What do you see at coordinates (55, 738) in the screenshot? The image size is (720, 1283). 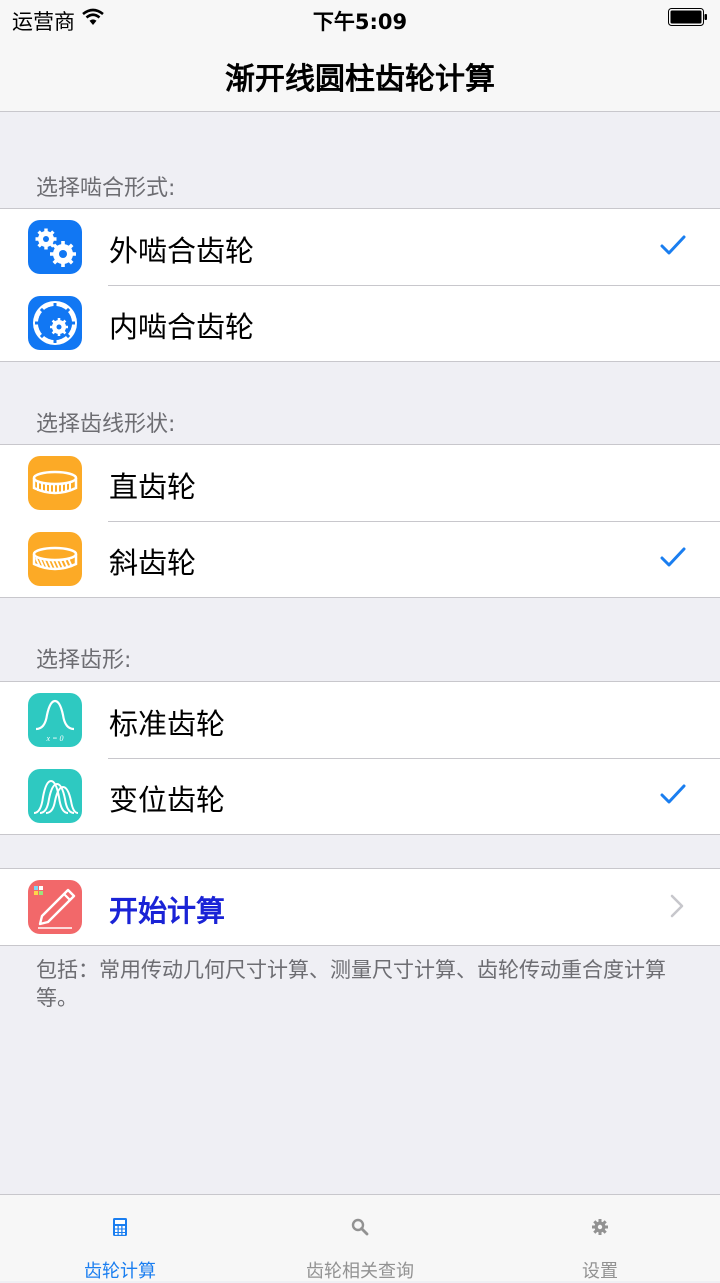 I see `formula-text: x = 0` at bounding box center [55, 738].